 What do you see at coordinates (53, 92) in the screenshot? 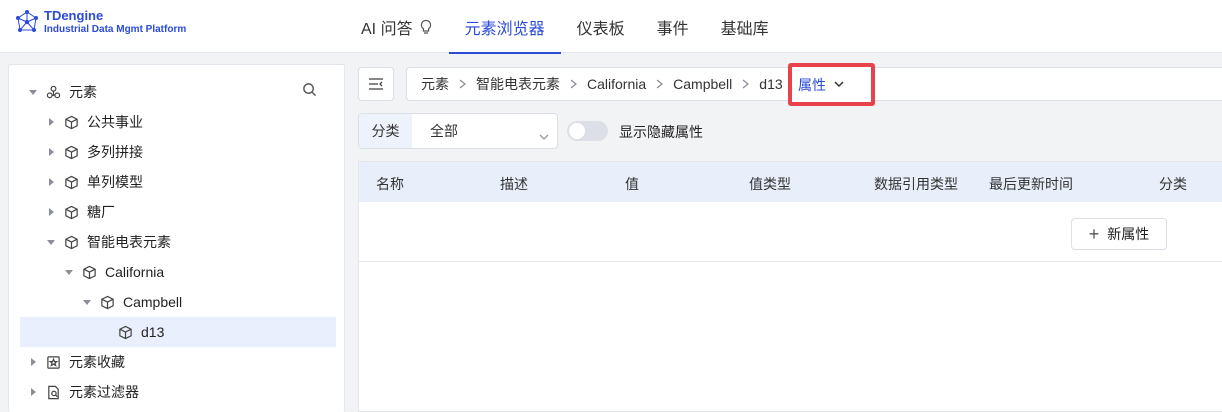
I see `elements-icon` at bounding box center [53, 92].